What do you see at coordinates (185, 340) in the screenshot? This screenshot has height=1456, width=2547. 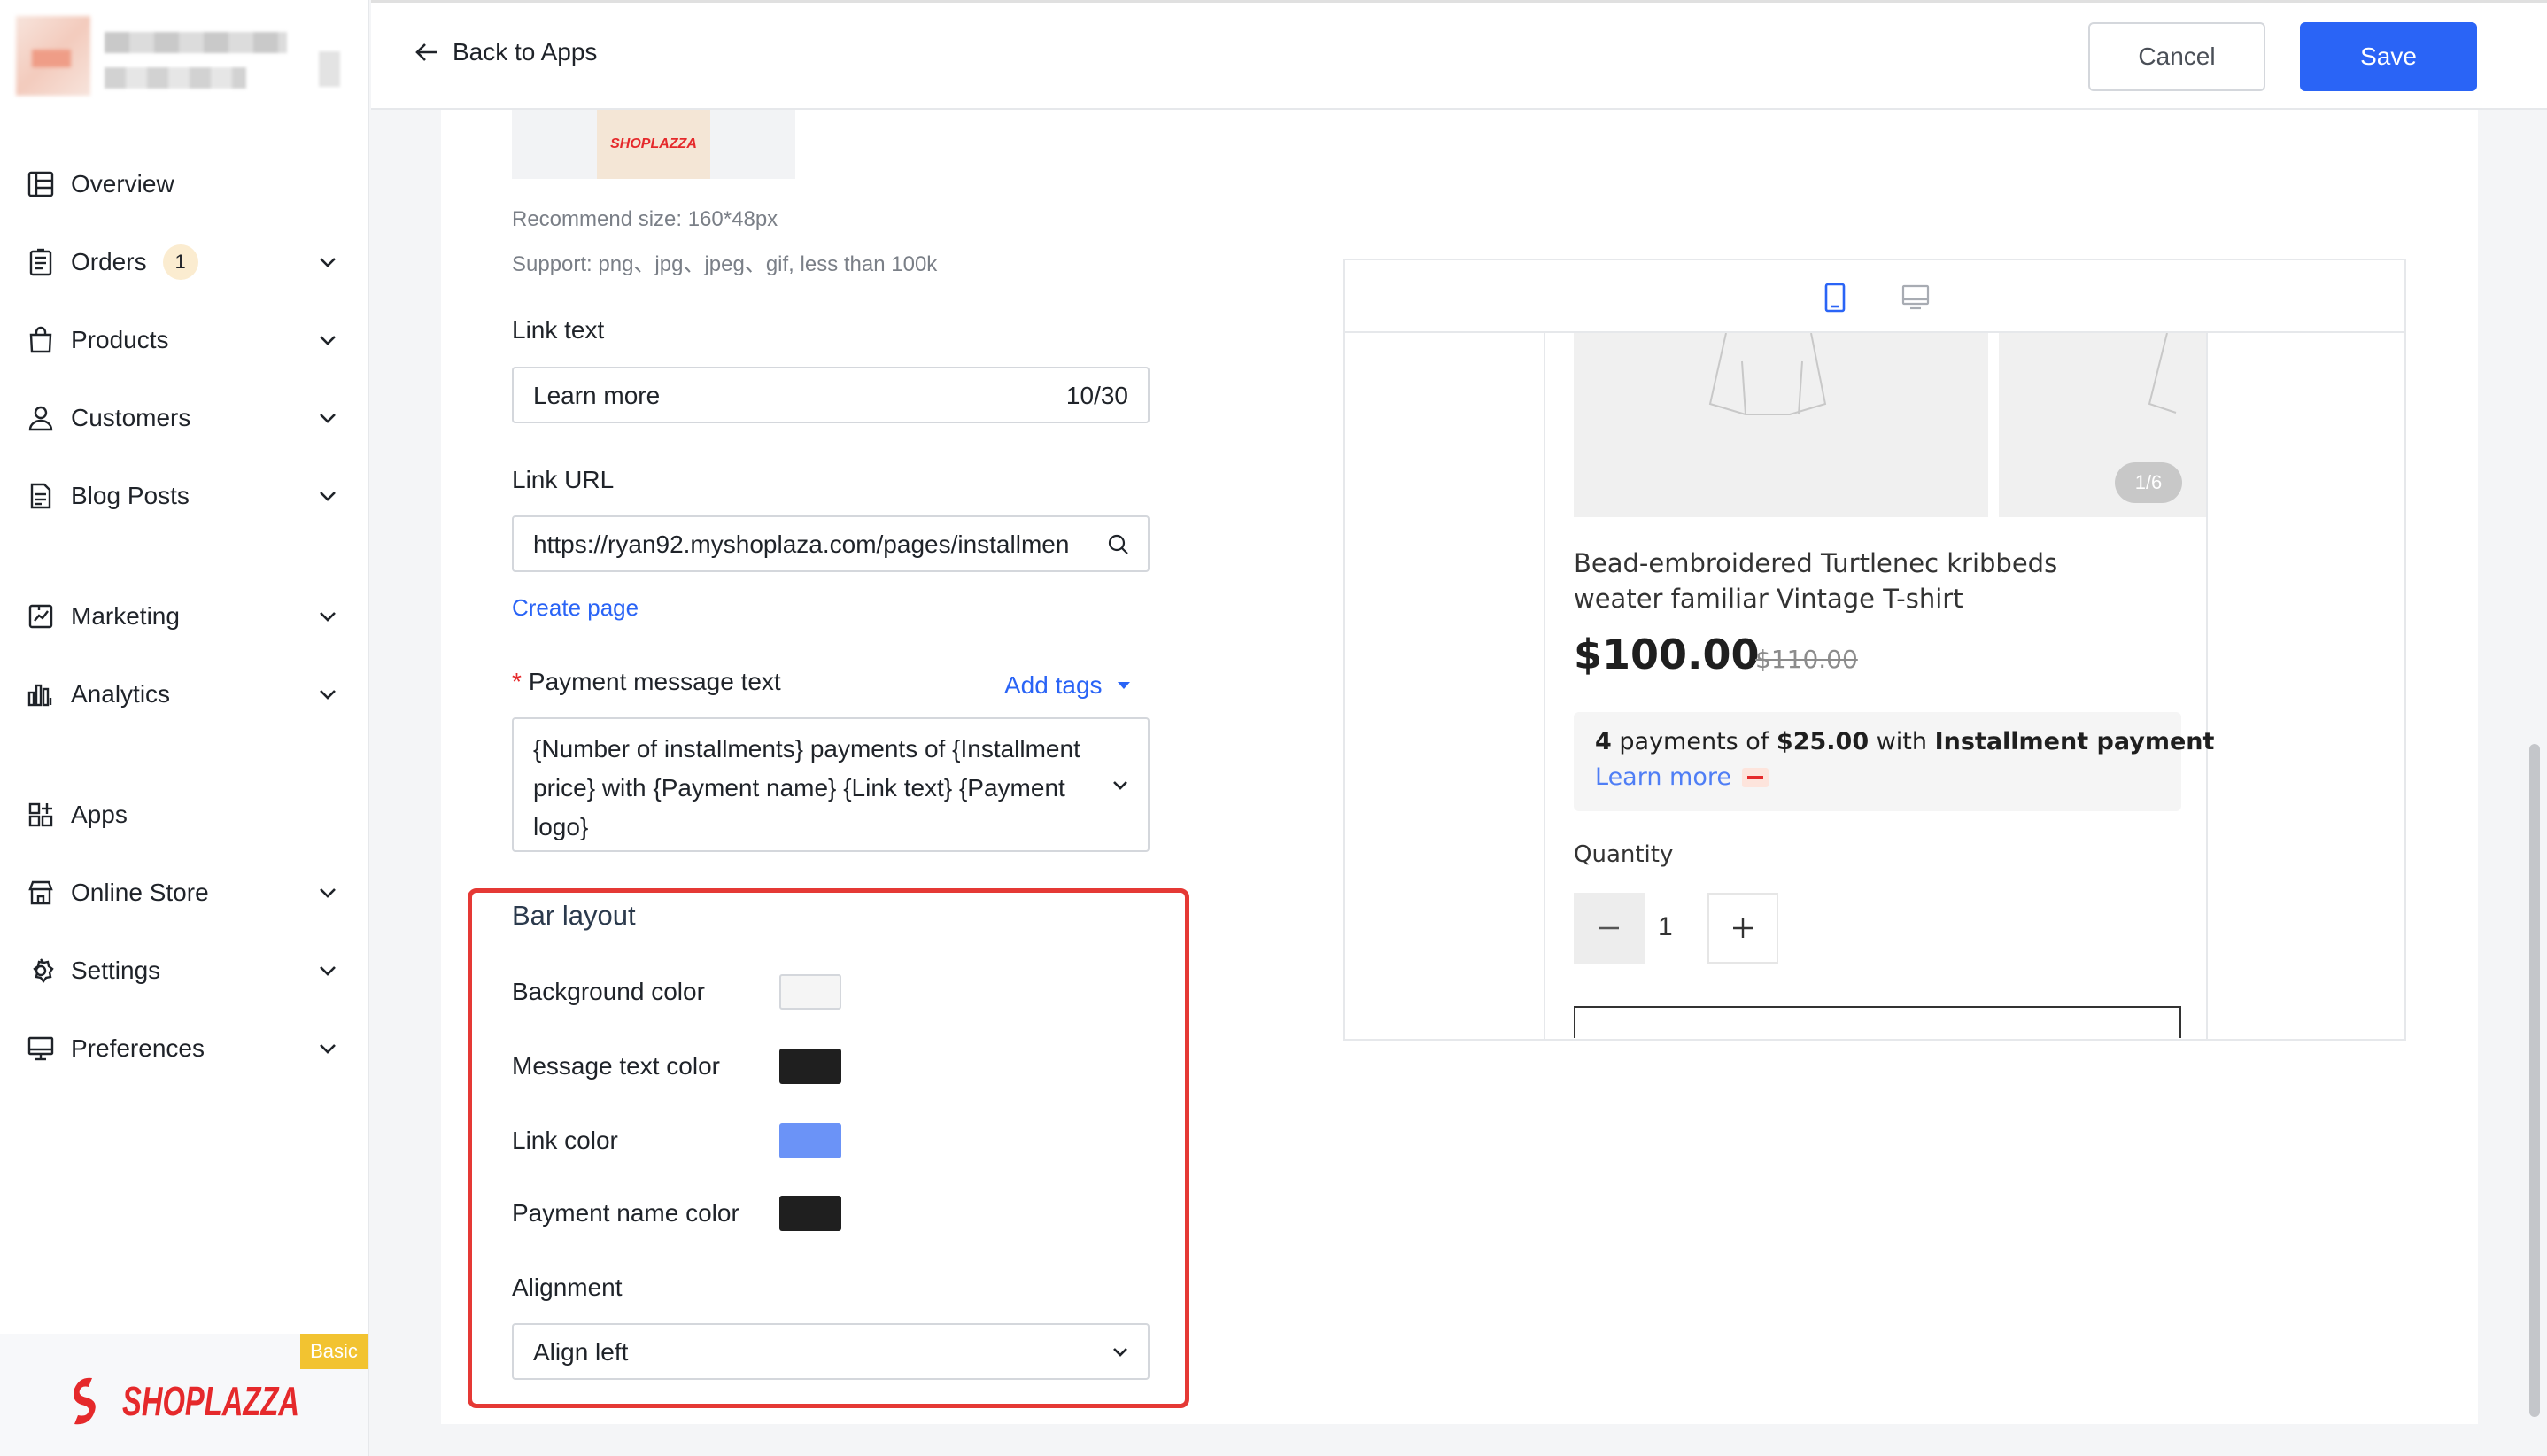 I see `sidebar-item-products: Products` at bounding box center [185, 340].